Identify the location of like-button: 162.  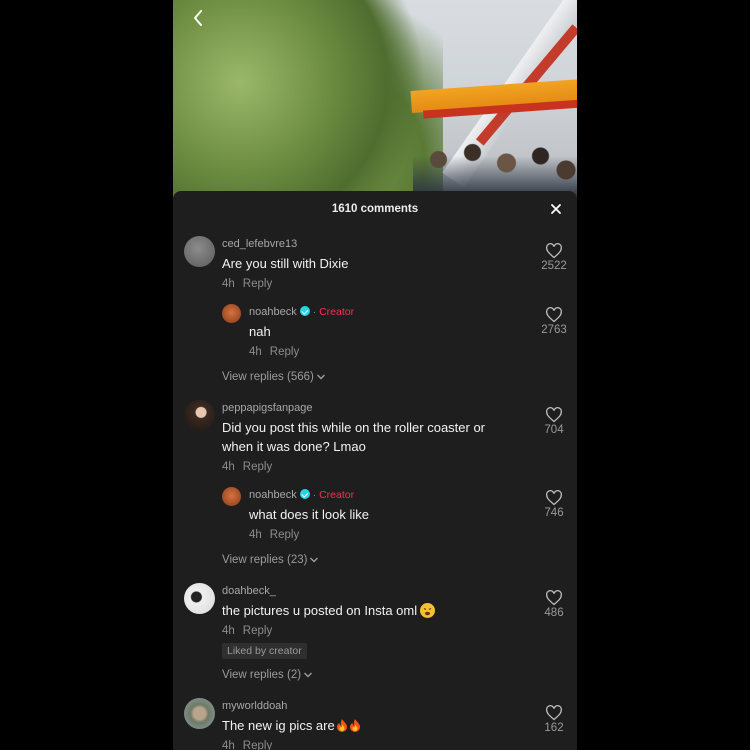
(554, 719).